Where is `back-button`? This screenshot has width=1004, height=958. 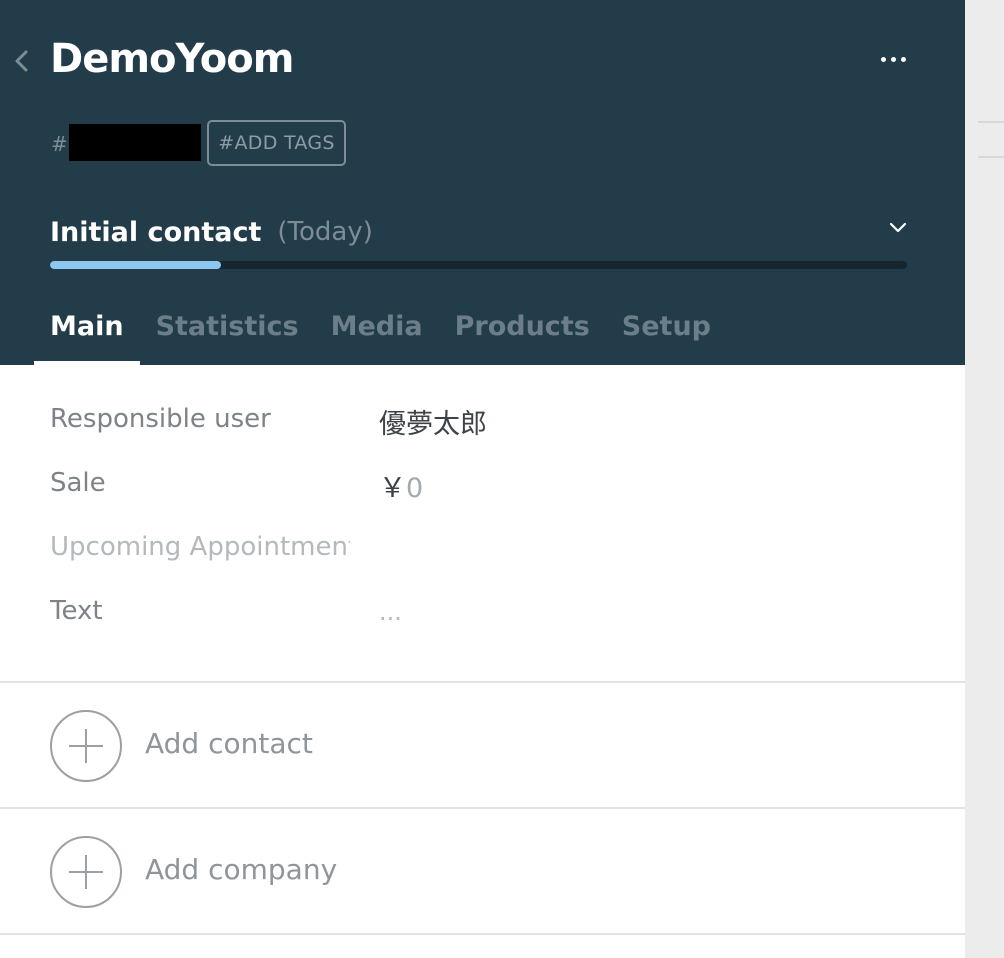
back-button is located at coordinates (21, 61).